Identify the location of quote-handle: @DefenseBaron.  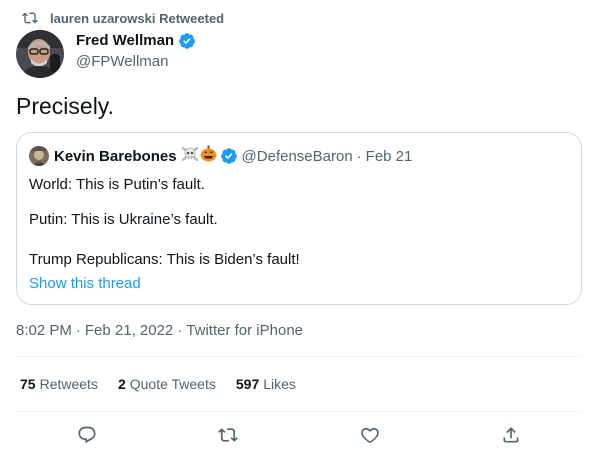
(297, 156).